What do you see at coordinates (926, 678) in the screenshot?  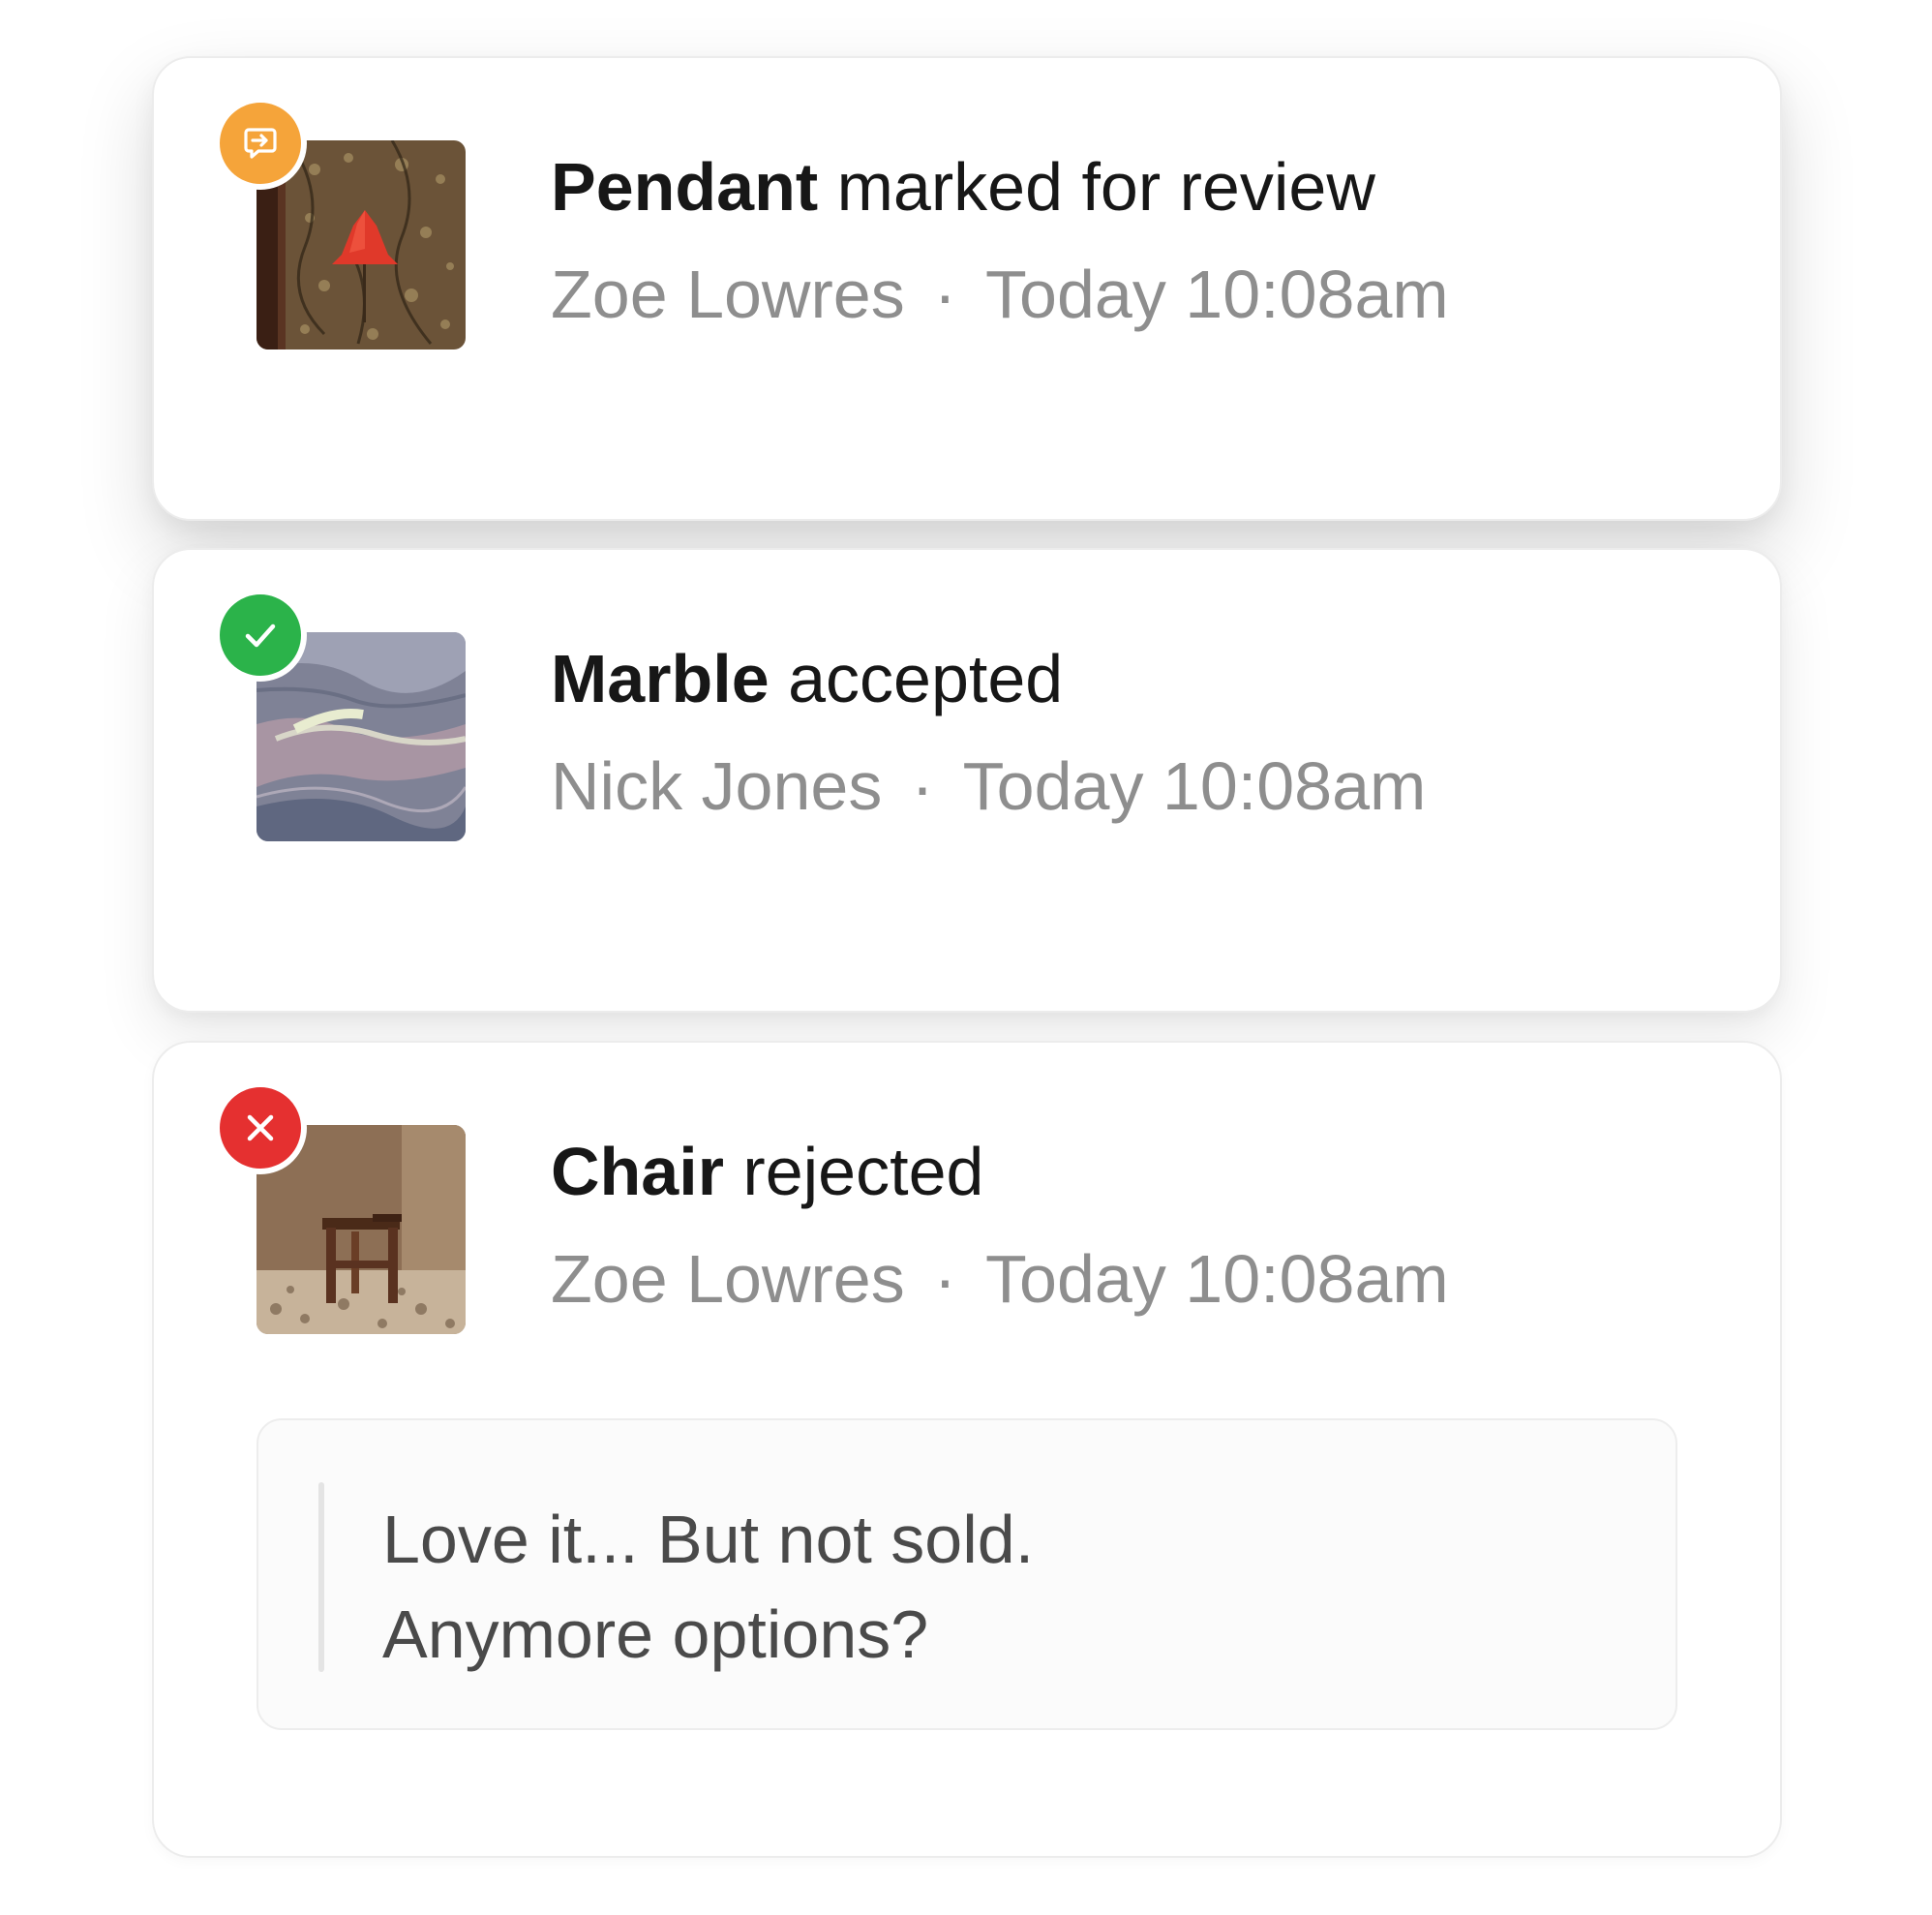 I see `action-text: accepted` at bounding box center [926, 678].